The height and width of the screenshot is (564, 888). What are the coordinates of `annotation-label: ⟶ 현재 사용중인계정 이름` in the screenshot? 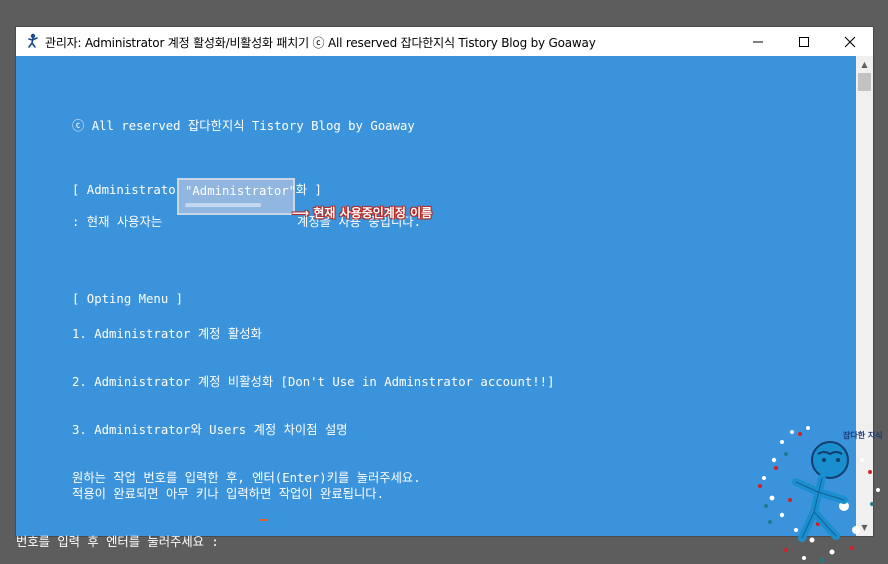 It's located at (362, 212).